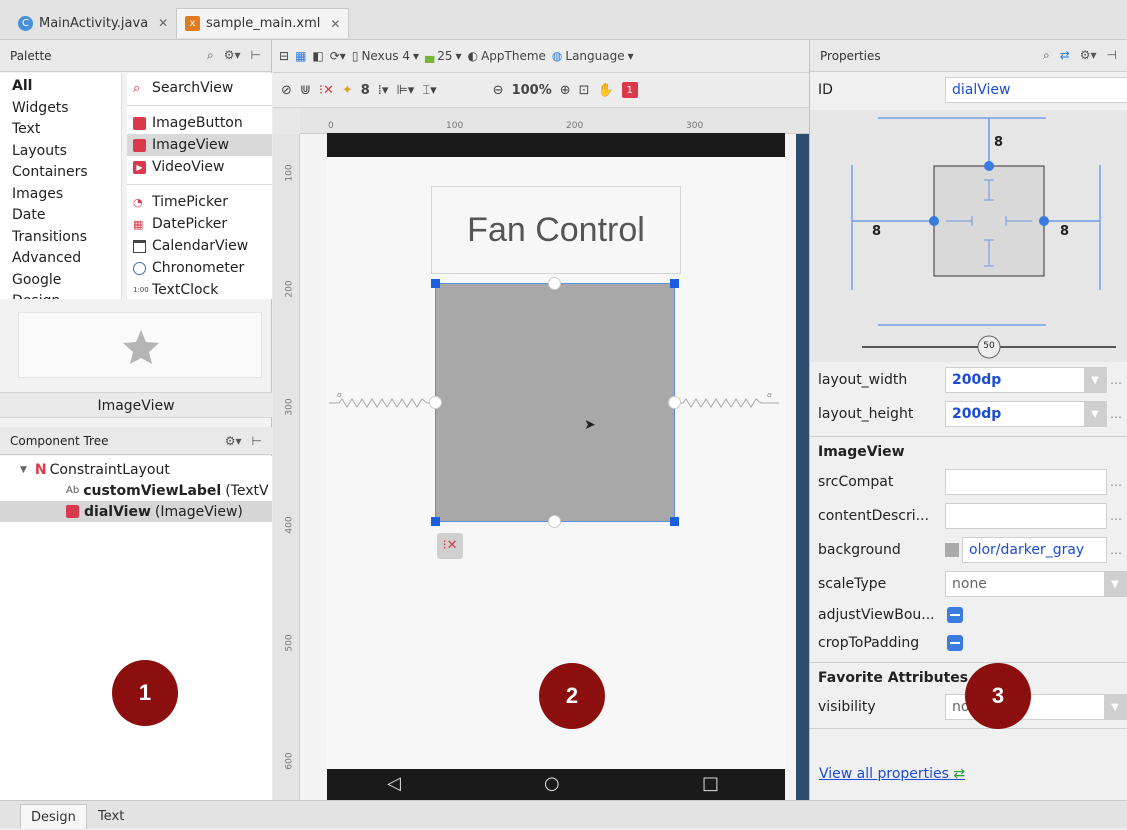 Image resolution: width=1127 pixels, height=830 pixels. What do you see at coordinates (199, 246) in the screenshot?
I see `palette-item-calendarview: CalendarView` at bounding box center [199, 246].